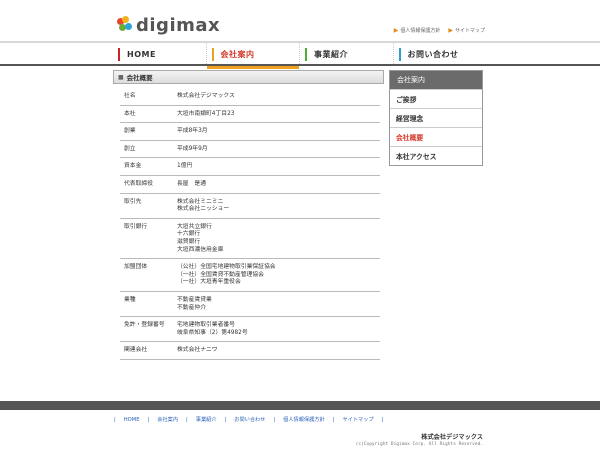 The width and height of the screenshot is (600, 450). I want to click on row-label: 加盟団体, so click(136, 267).